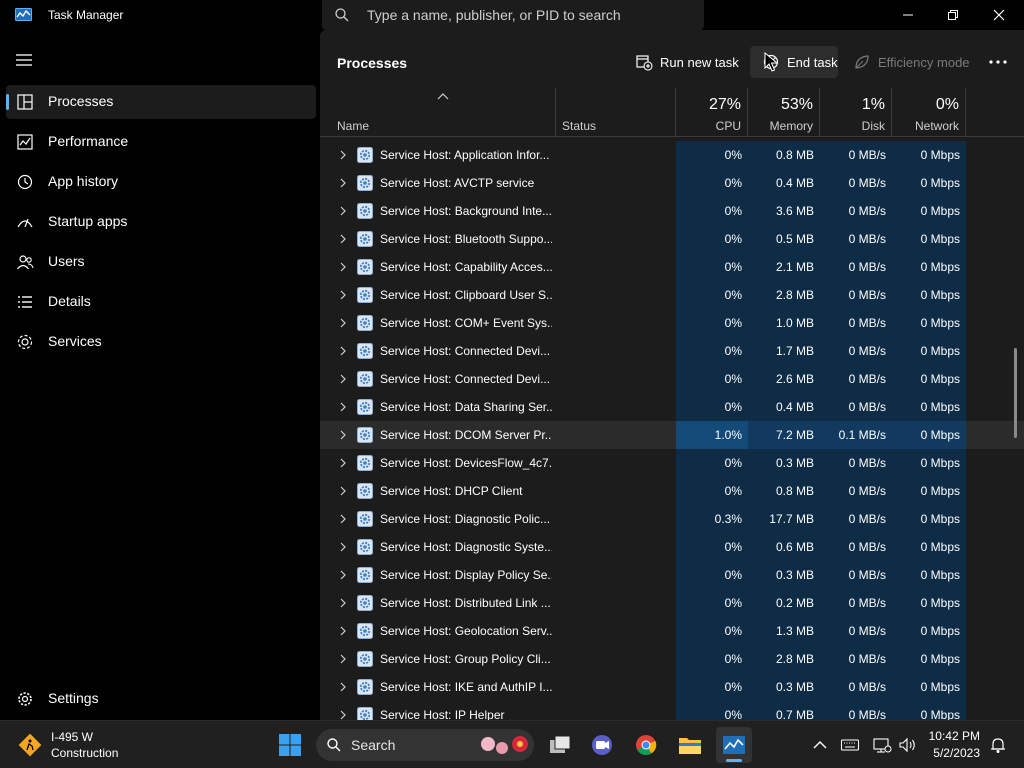  What do you see at coordinates (936, 126) in the screenshot?
I see `column-label-network: Network` at bounding box center [936, 126].